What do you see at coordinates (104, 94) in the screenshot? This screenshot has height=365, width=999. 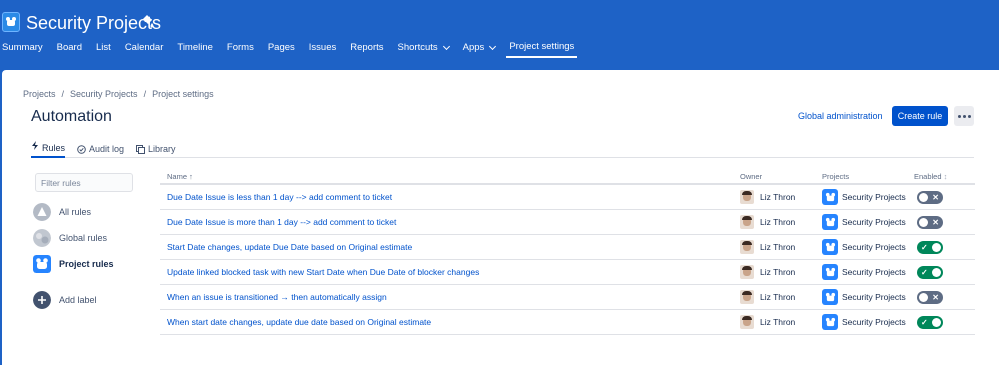 I see `breadcrumb-security-projects: Security Projects` at bounding box center [104, 94].